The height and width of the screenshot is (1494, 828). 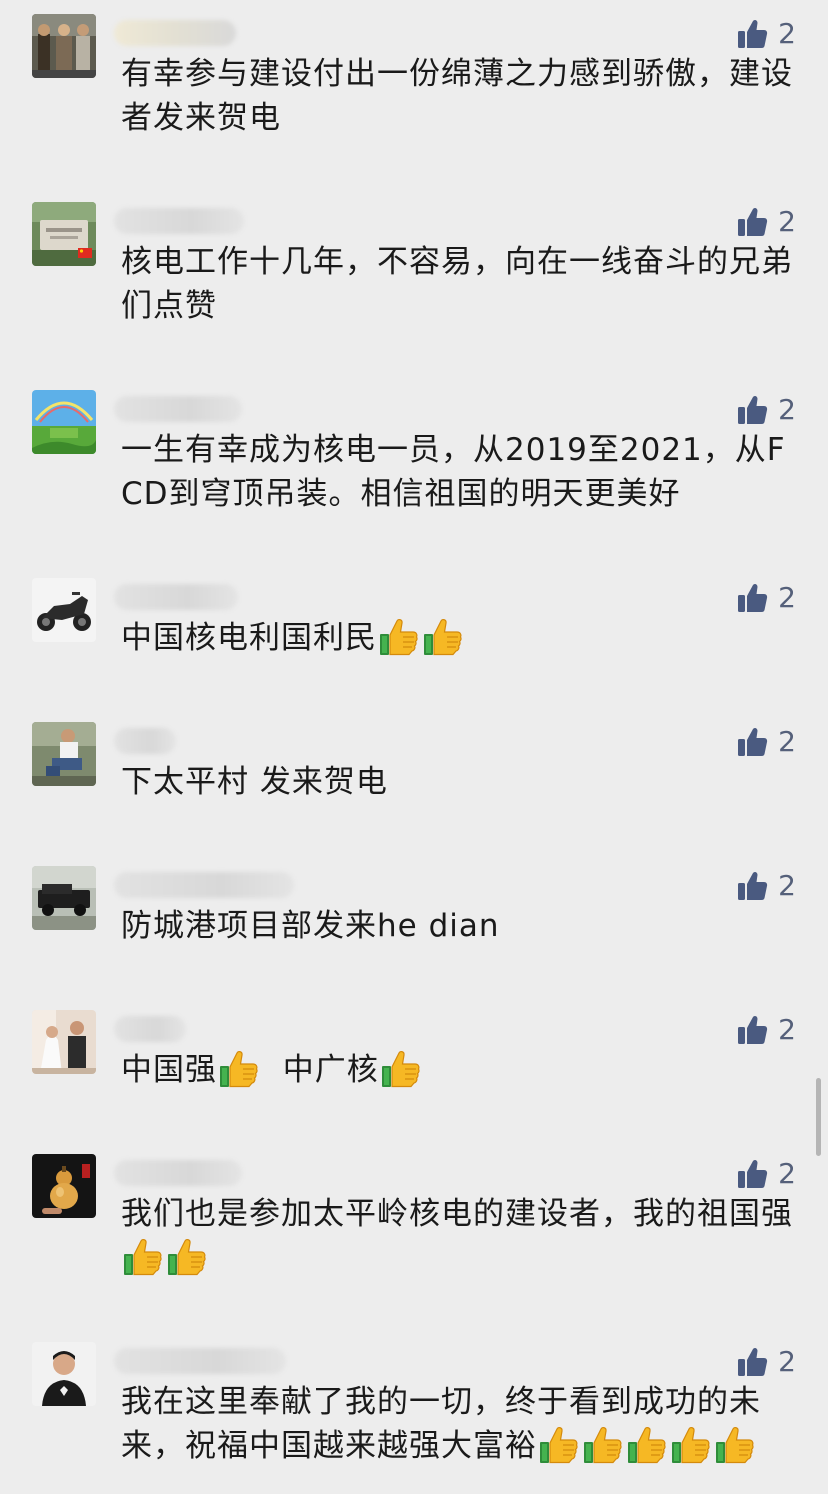 I want to click on comment-text: 我们也是参加太平岭核电的建设者，我的祖国强, so click(x=461, y=1236).